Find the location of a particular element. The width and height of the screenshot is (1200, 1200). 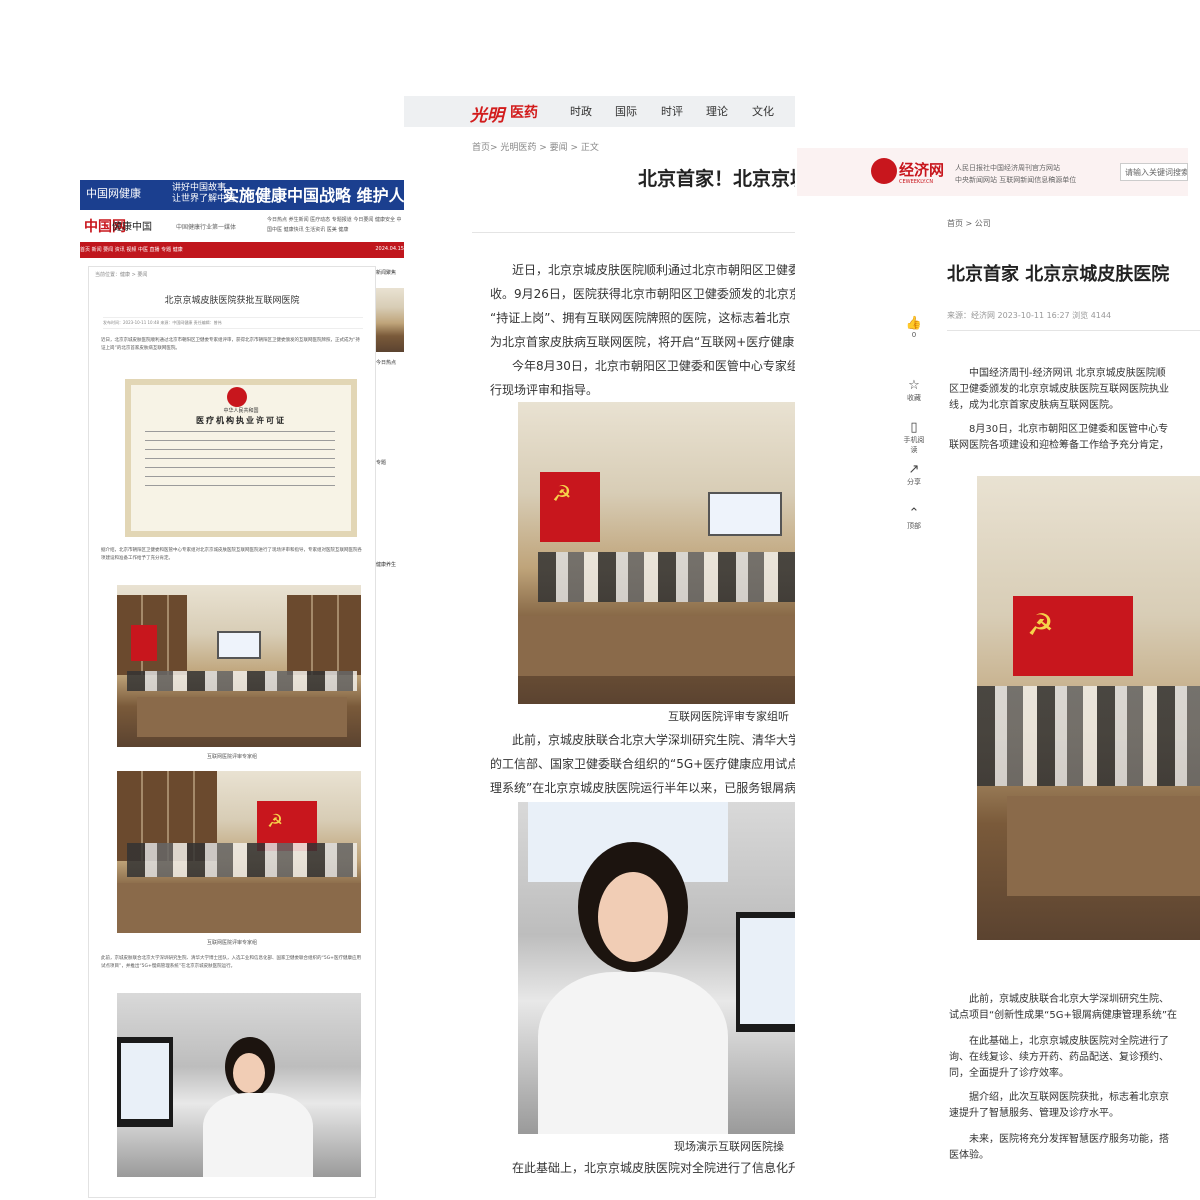

nav-items: 首页 新闻 要闻 资讯 视频 中医 直播 专题 健康 is located at coordinates (131, 249).